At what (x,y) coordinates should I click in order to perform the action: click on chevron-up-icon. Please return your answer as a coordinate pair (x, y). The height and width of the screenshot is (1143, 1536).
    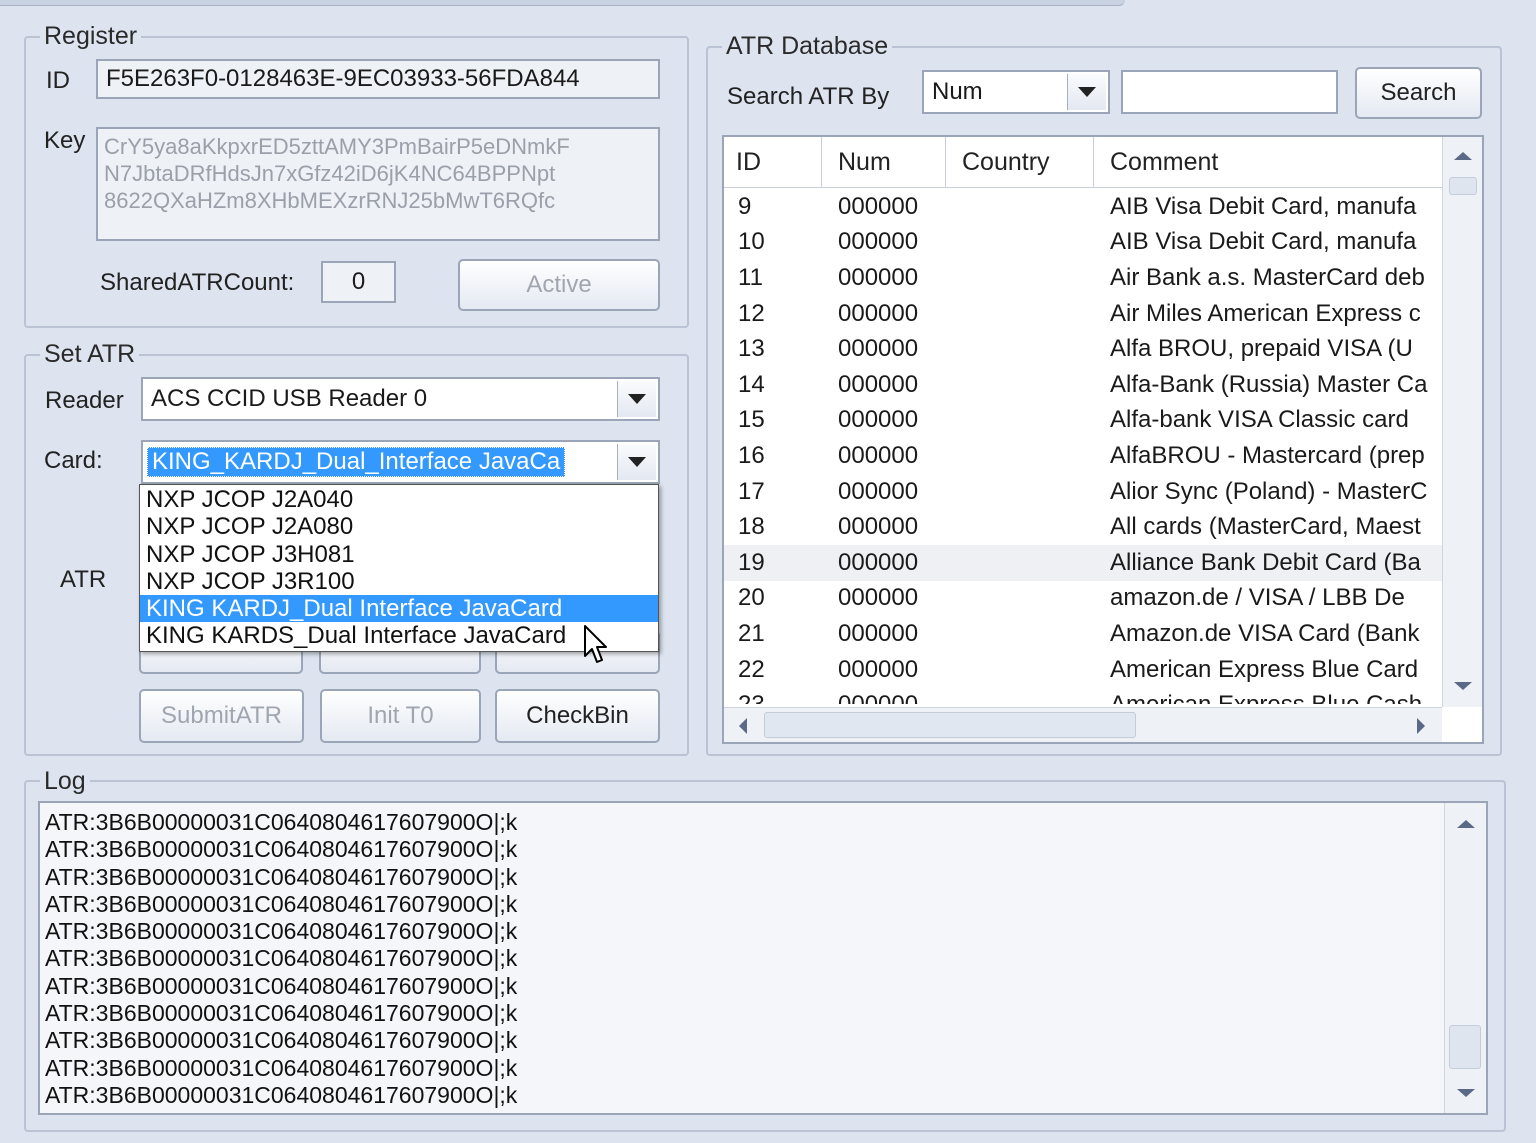
    Looking at the image, I should click on (1466, 824).